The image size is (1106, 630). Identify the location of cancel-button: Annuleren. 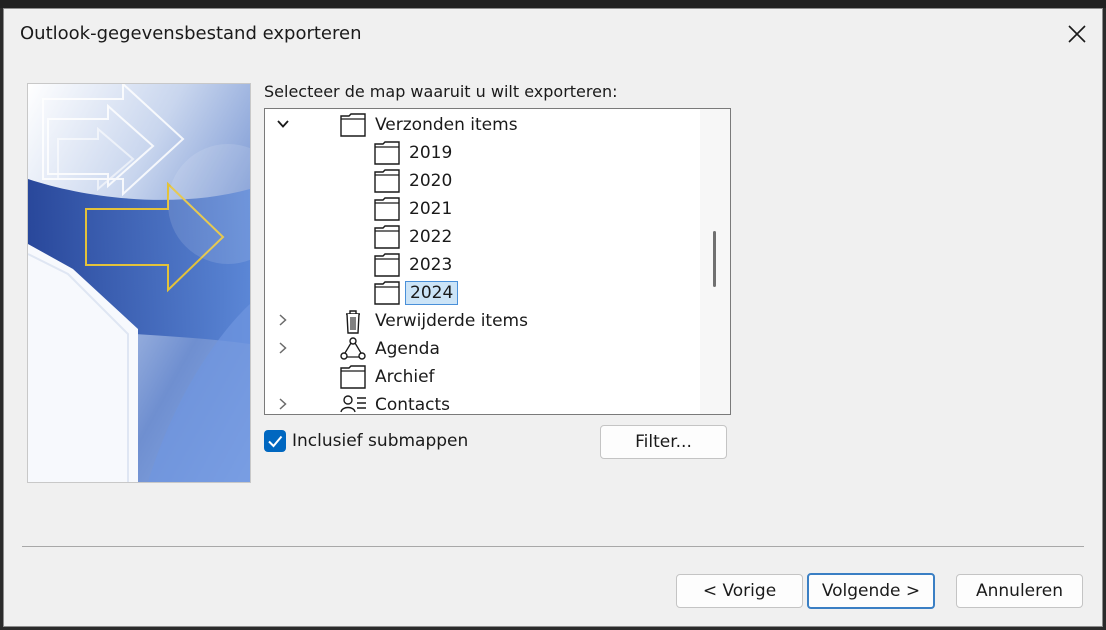
(1019, 591).